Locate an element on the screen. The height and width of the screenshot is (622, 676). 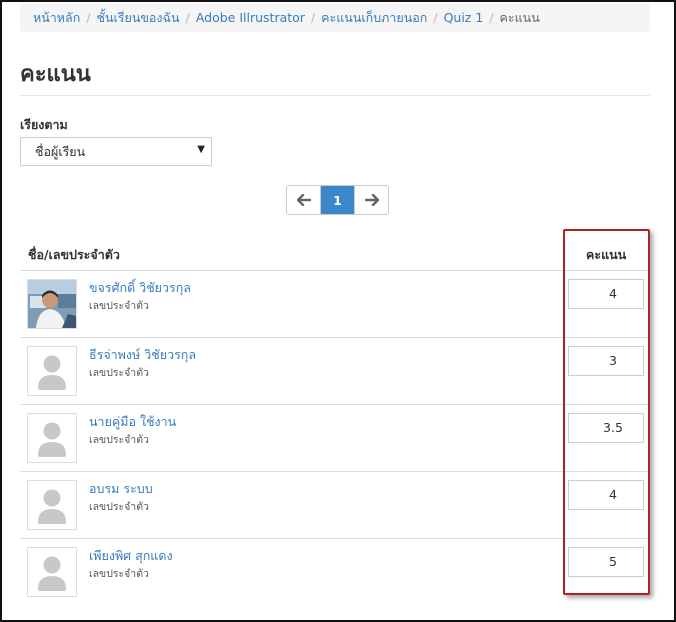
breadcrumb-external-scores: คะแนนเก็บภายนอก is located at coordinates (374, 18).